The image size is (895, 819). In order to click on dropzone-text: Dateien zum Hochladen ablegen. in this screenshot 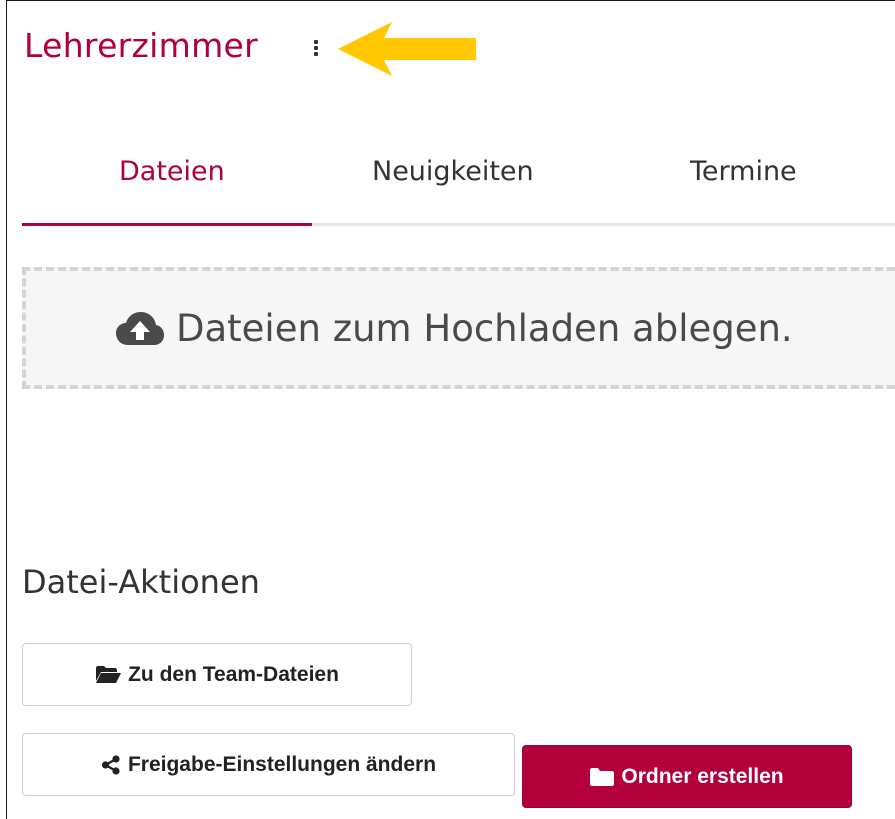, I will do `click(484, 328)`.